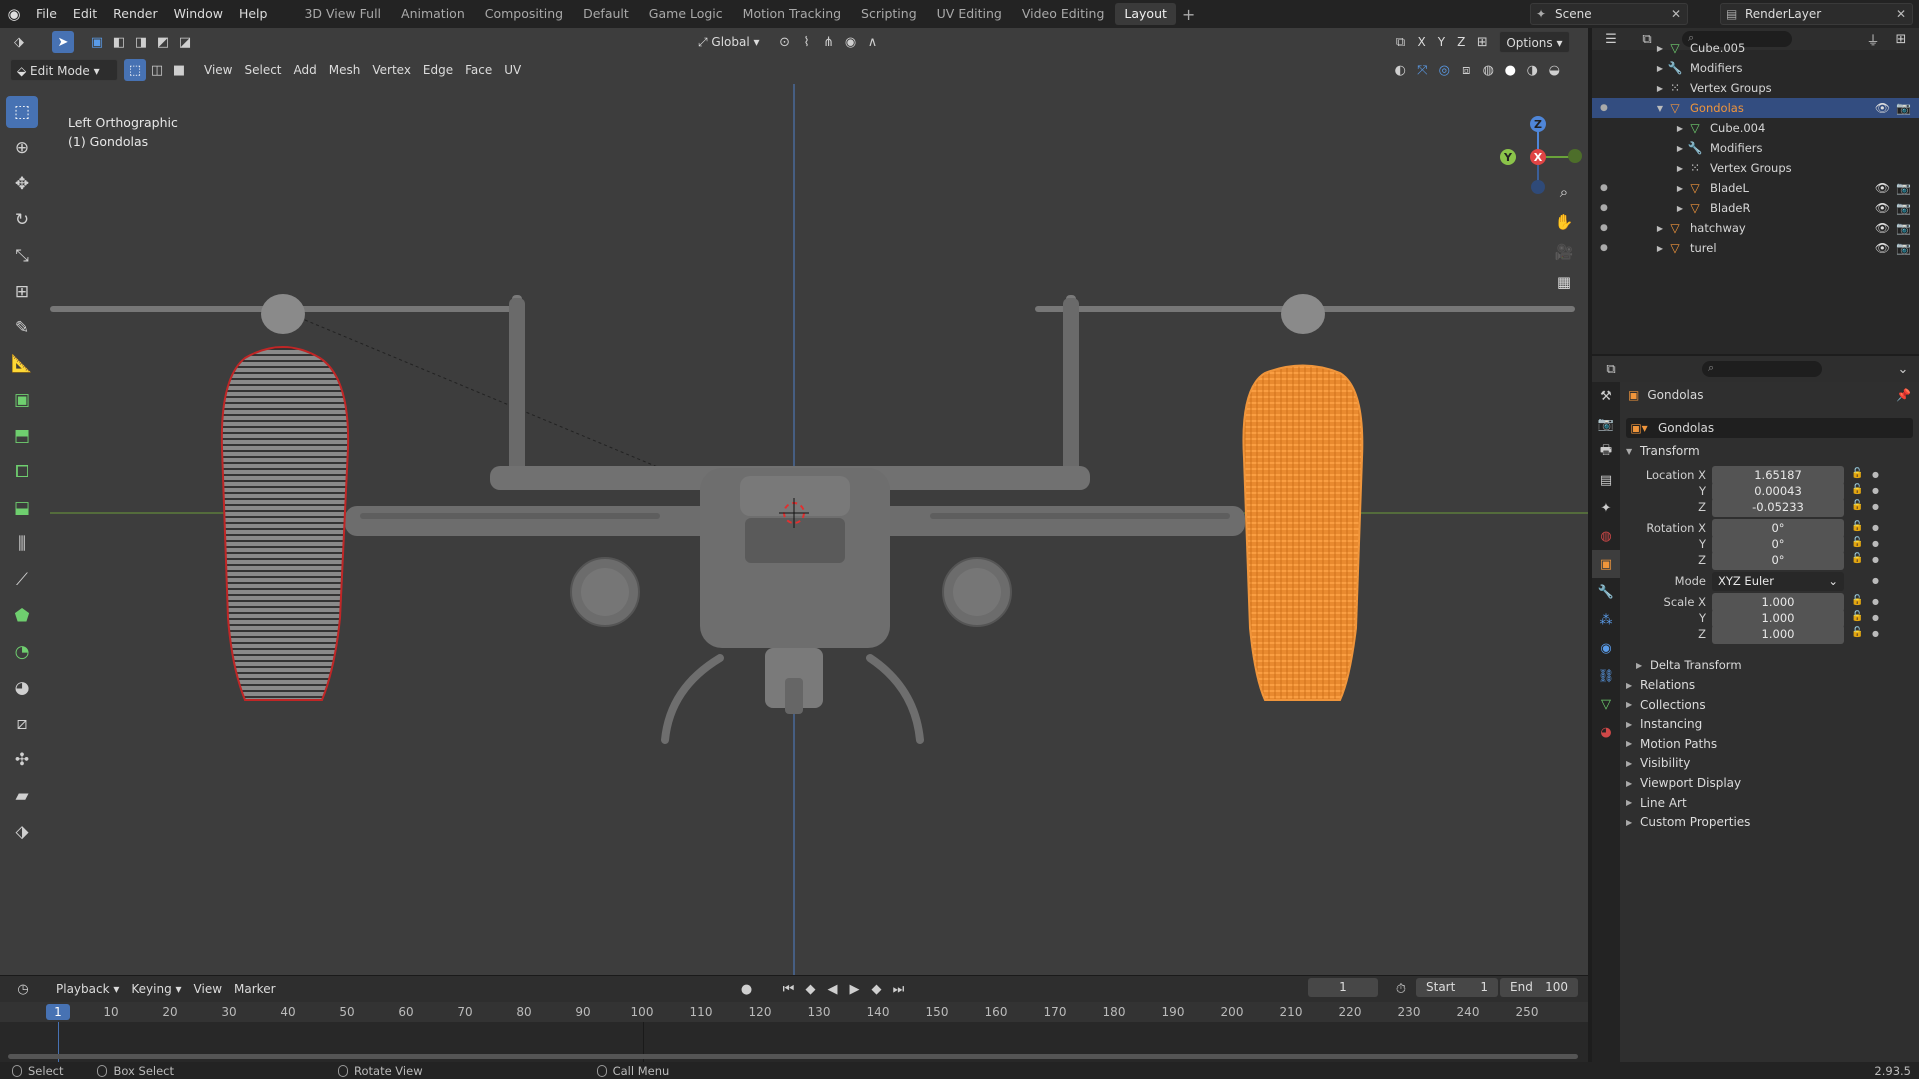  What do you see at coordinates (1343, 987) in the screenshot?
I see `current-frame-field: 1` at bounding box center [1343, 987].